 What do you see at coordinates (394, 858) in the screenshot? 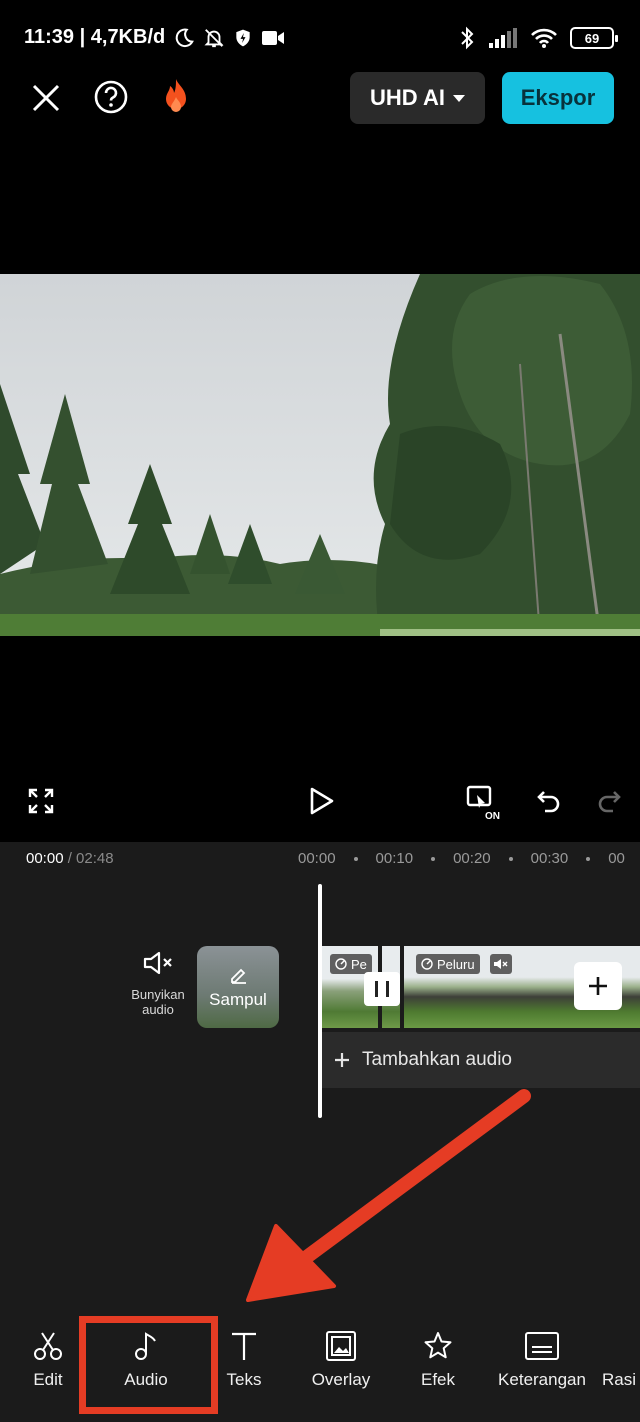
I see `ruler-mark: 00:10` at bounding box center [394, 858].